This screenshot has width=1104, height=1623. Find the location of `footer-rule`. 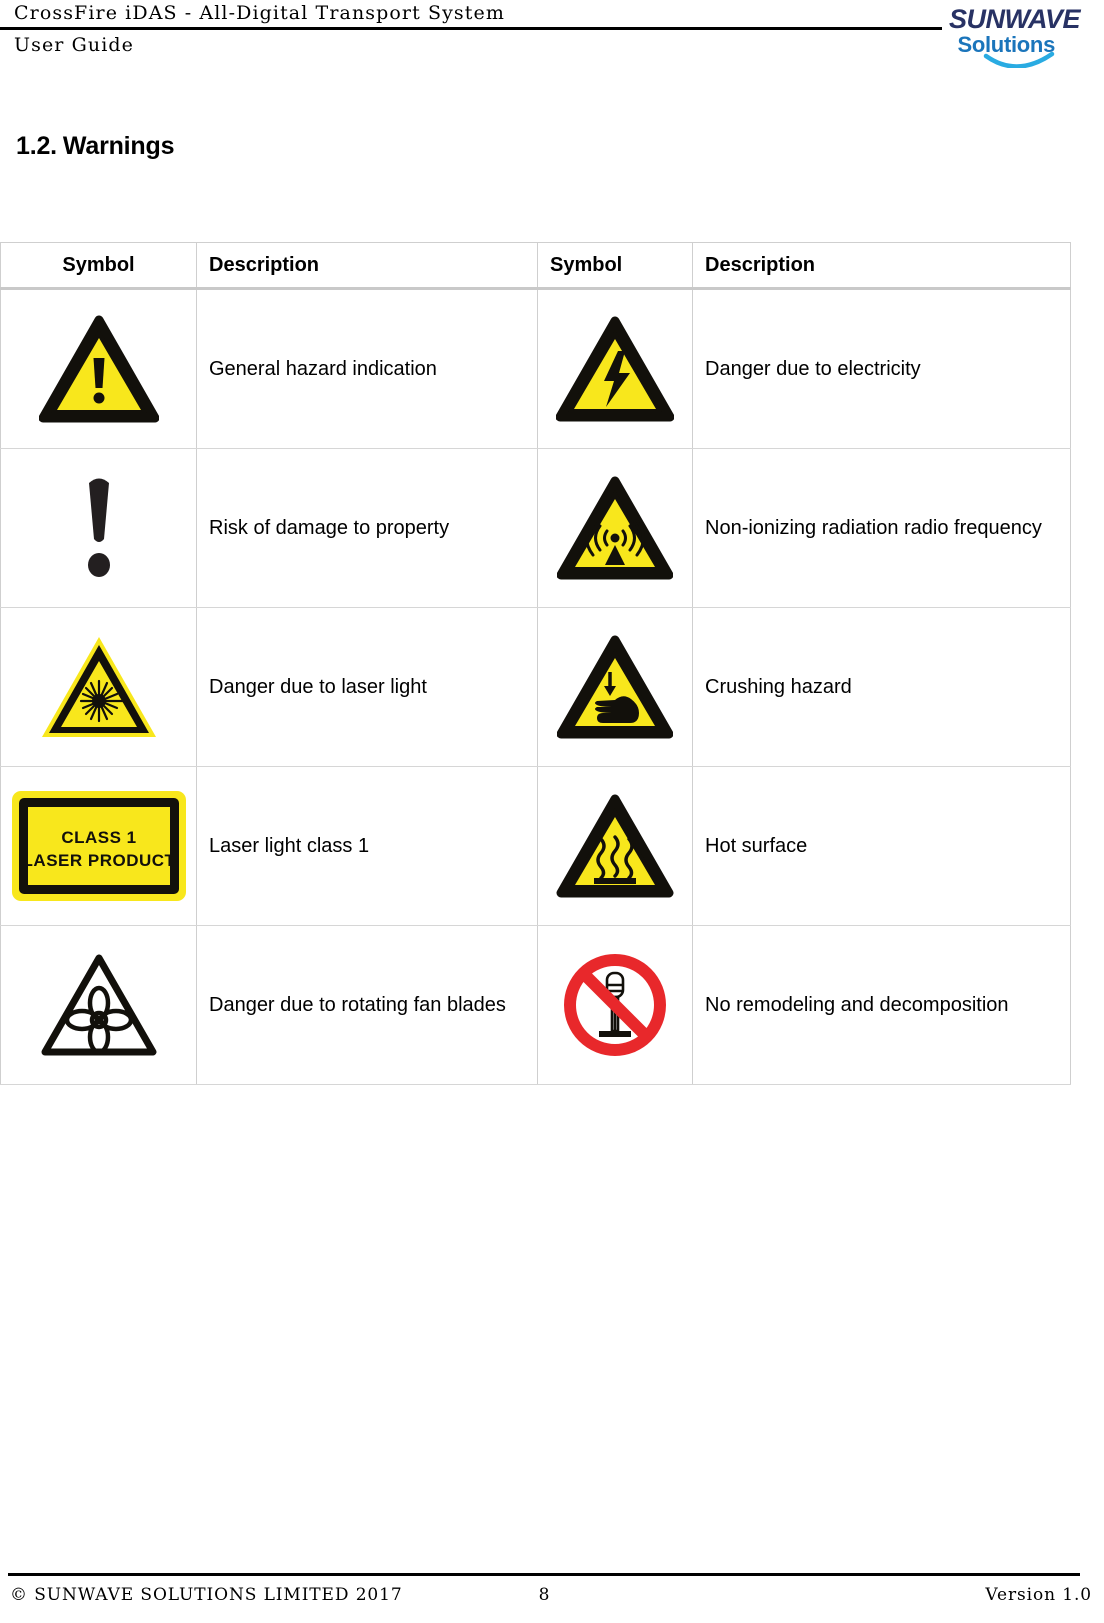

footer-rule is located at coordinates (544, 1574).